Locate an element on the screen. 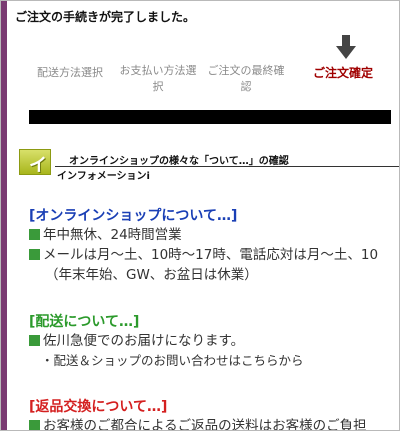  online-hours-text: 年中無休、24時間営業 is located at coordinates (112, 235).